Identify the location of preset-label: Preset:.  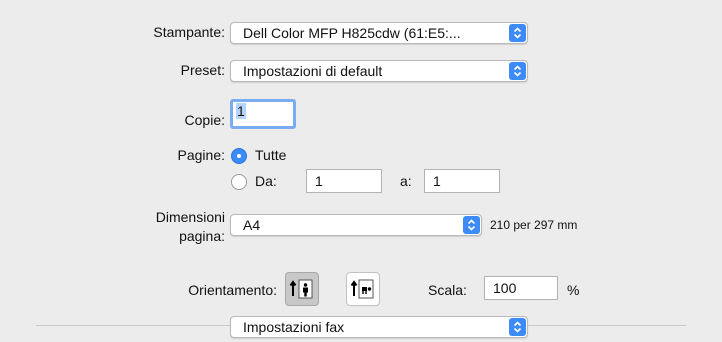
(202, 70).